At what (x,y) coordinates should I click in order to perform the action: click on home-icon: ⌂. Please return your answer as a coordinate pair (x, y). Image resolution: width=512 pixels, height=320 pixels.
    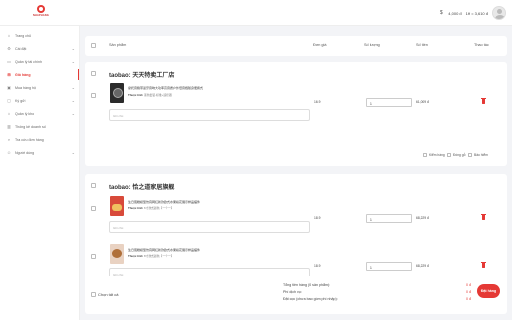
    Looking at the image, I should click on (9, 35).